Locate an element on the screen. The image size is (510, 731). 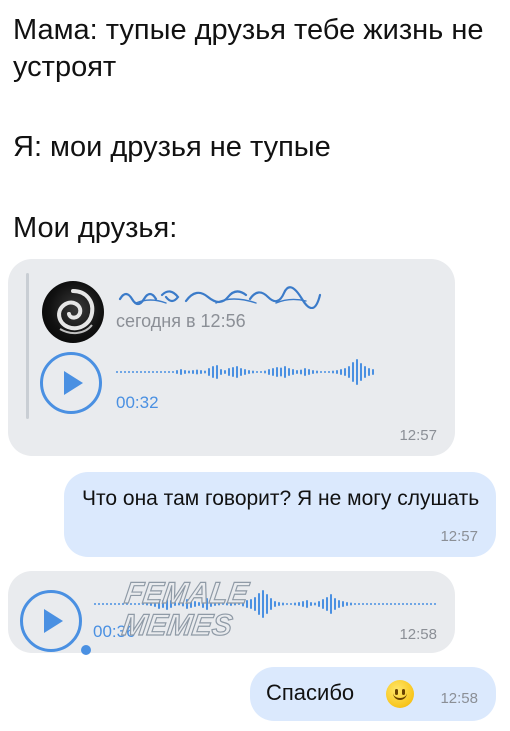
caption-friends-line: Мои друзья: is located at coordinates (95, 228).